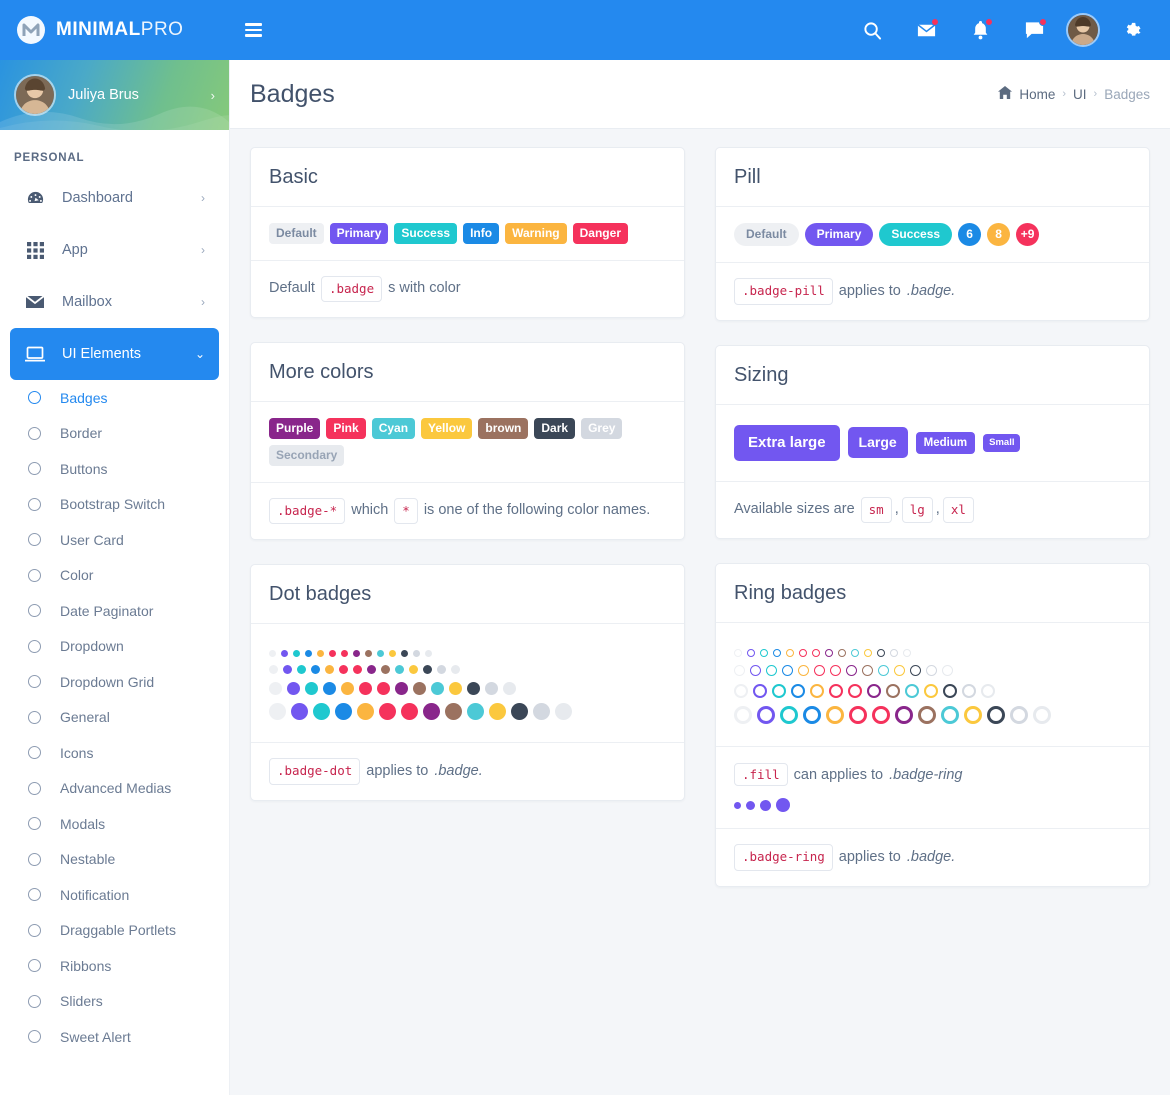  I want to click on sidebar-item-sweet-alert: Sweet Alert, so click(114, 1037).